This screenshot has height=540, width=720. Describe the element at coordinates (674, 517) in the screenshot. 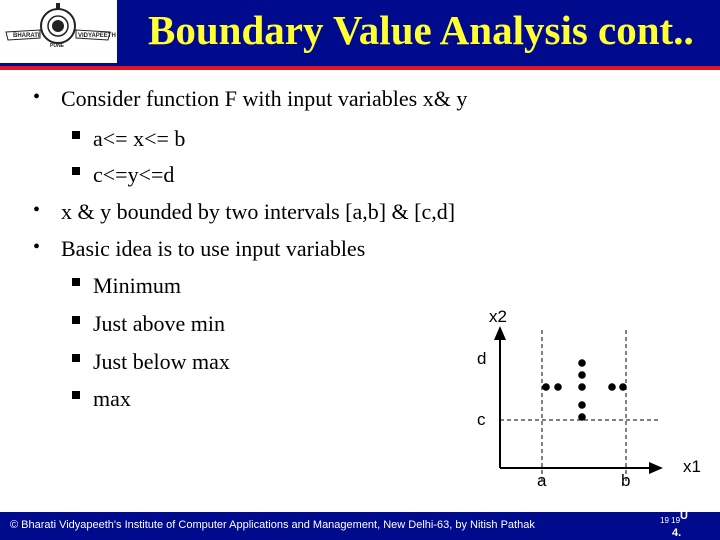

I see `page-number: 19 19U` at that location.